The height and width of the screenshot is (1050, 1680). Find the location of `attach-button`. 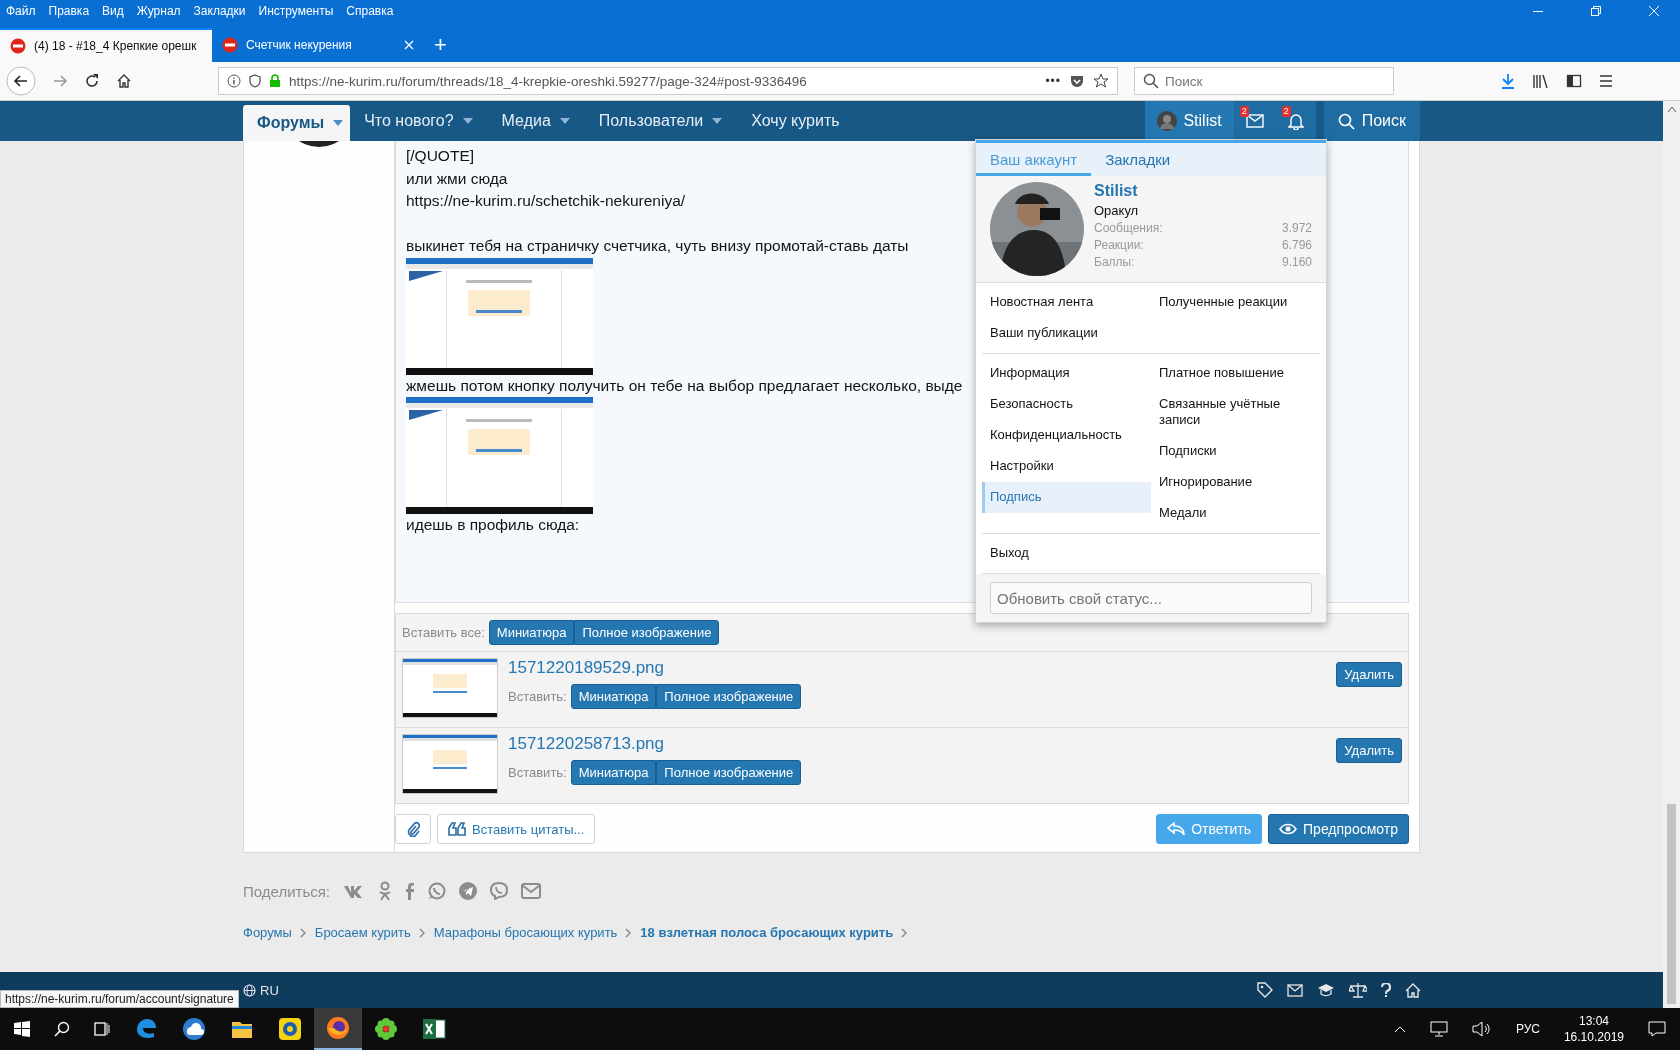

attach-button is located at coordinates (413, 829).